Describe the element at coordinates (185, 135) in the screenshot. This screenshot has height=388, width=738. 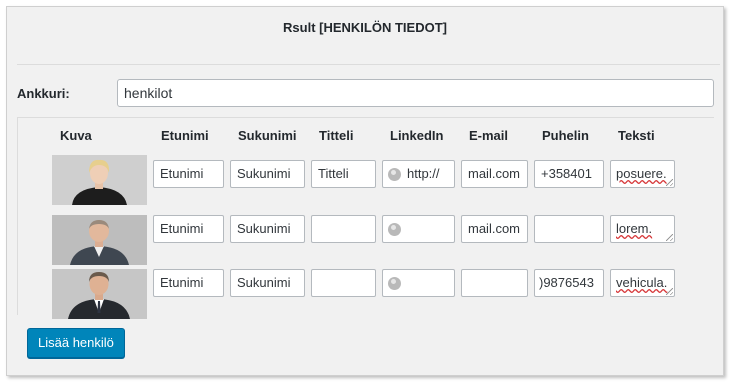
I see `column-header-etunimi: Etunimi` at that location.